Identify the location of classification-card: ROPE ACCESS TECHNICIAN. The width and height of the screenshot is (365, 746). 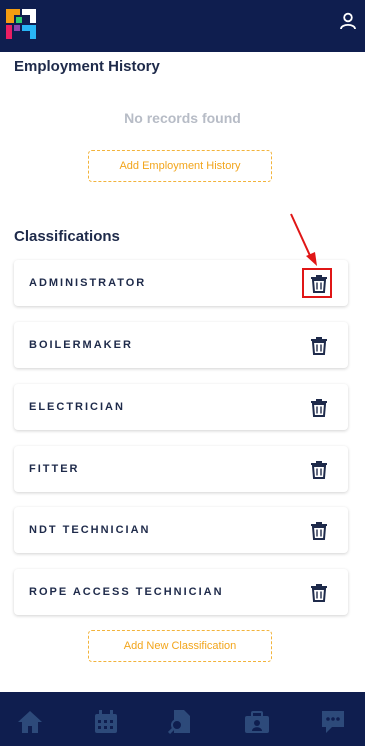
(181, 592).